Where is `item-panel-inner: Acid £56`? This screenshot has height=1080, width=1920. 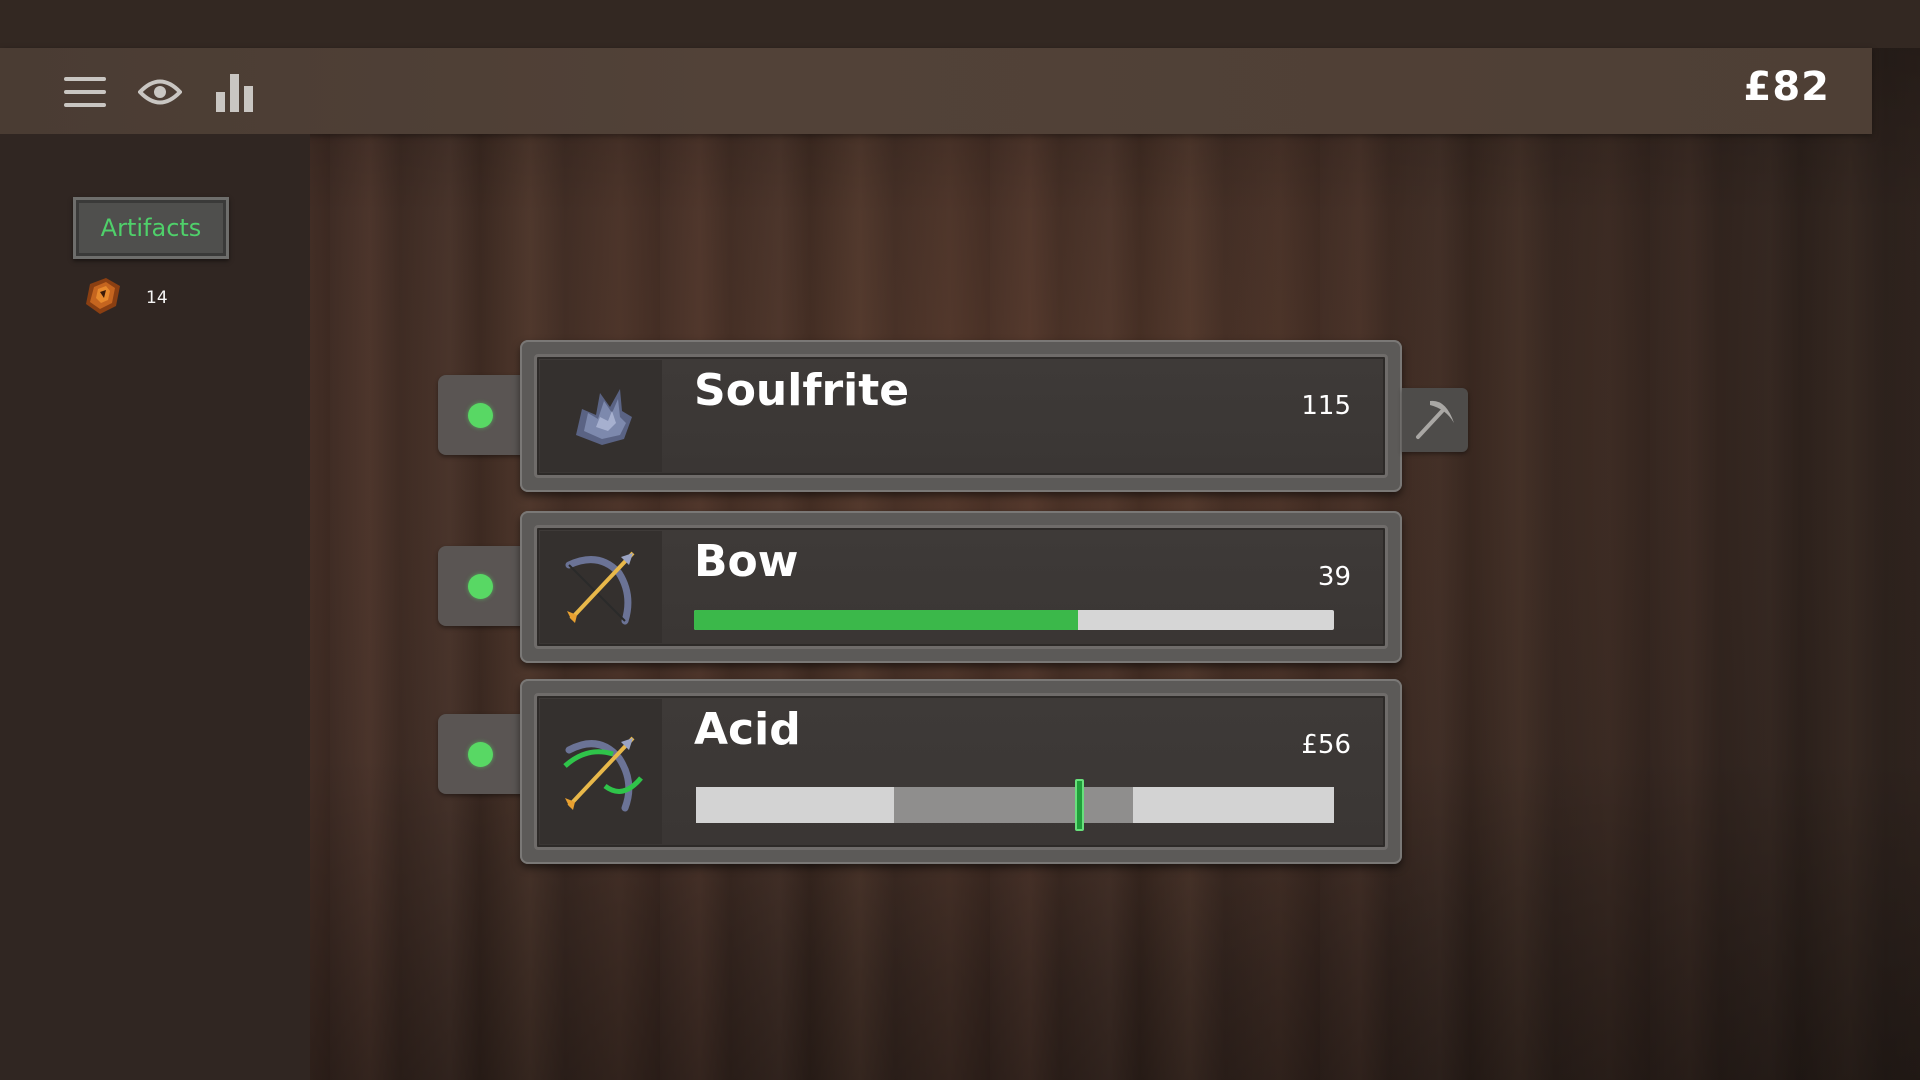 item-panel-inner: Acid £56 is located at coordinates (961, 771).